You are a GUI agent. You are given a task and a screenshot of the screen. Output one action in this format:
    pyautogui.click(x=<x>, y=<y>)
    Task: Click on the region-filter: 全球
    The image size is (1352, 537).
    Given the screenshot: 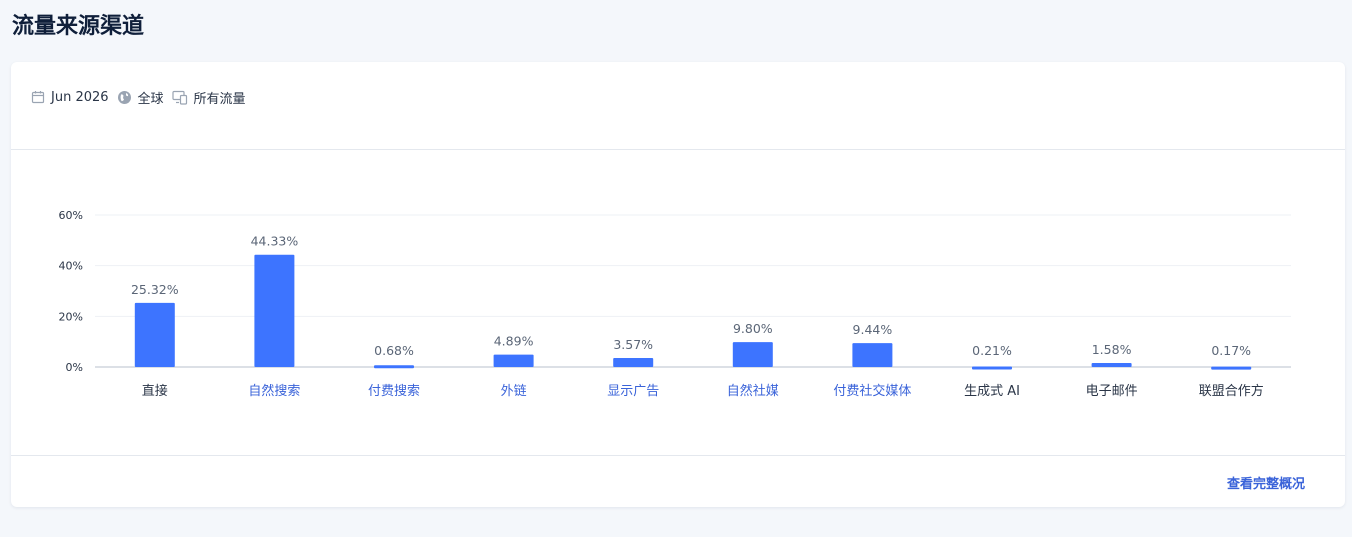 What is the action you would take?
    pyautogui.click(x=140, y=97)
    